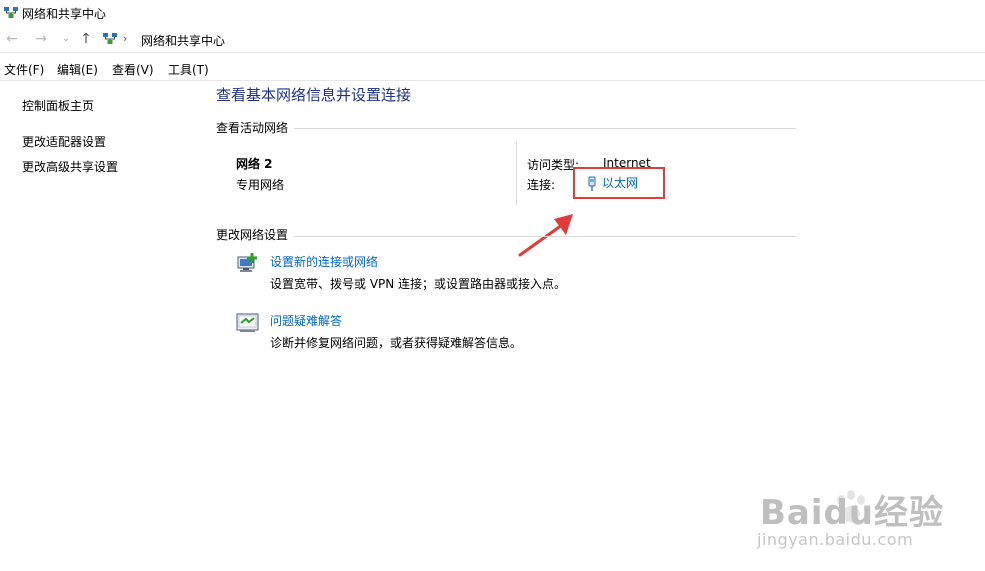 Image resolution: width=985 pixels, height=571 pixels. Describe the element at coordinates (183, 40) in the screenshot. I see `breadcrumb-item: 网络和共享中心` at that location.